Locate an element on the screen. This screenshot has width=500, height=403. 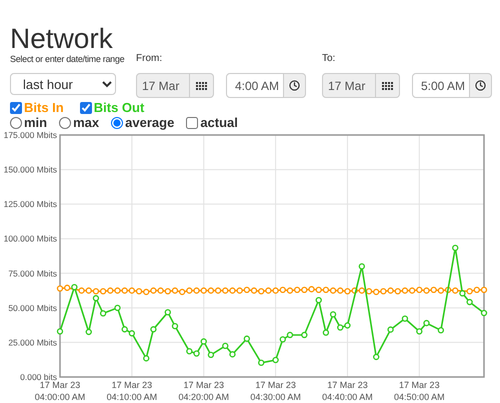
x-axis-label: 17 Mar 23 04:00:00 AM is located at coordinates (60, 391).